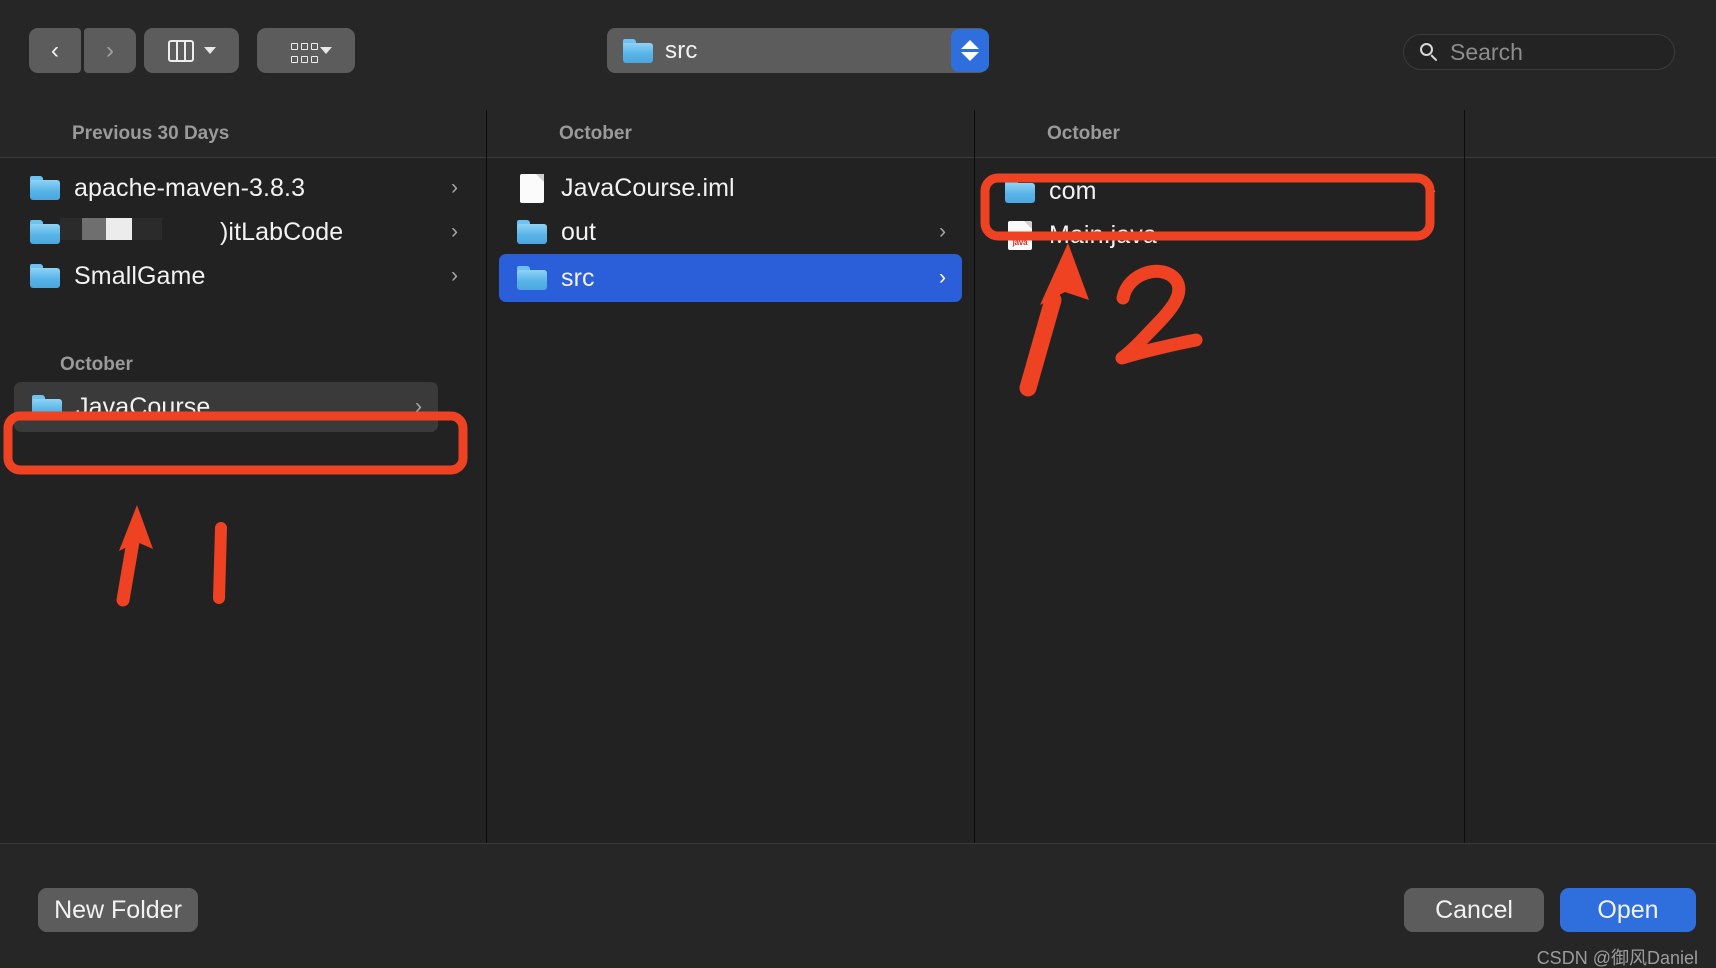 The height and width of the screenshot is (968, 1716). I want to click on chevron-left-icon: ‹, so click(55, 50).